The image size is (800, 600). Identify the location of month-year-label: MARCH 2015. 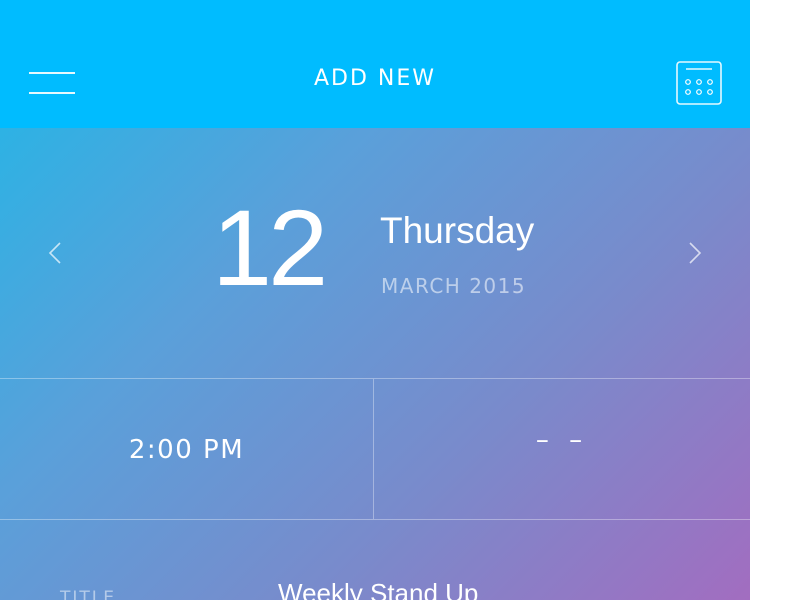
(454, 286).